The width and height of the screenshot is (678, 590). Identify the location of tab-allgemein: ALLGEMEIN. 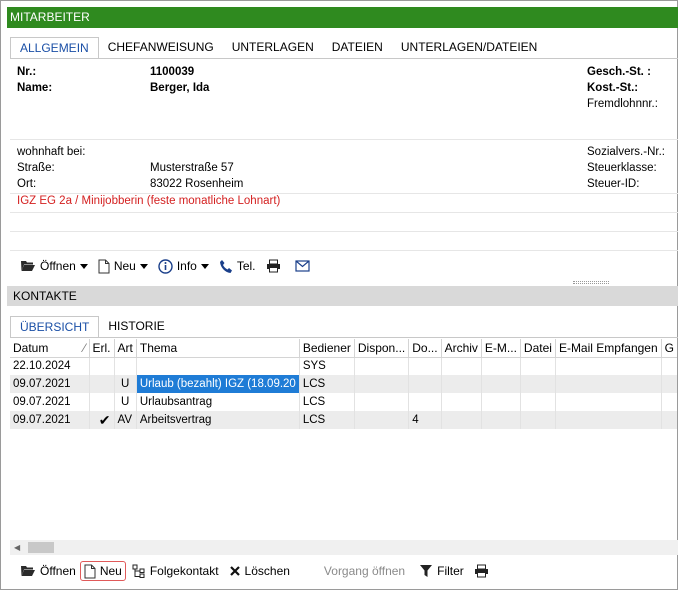
(54, 48).